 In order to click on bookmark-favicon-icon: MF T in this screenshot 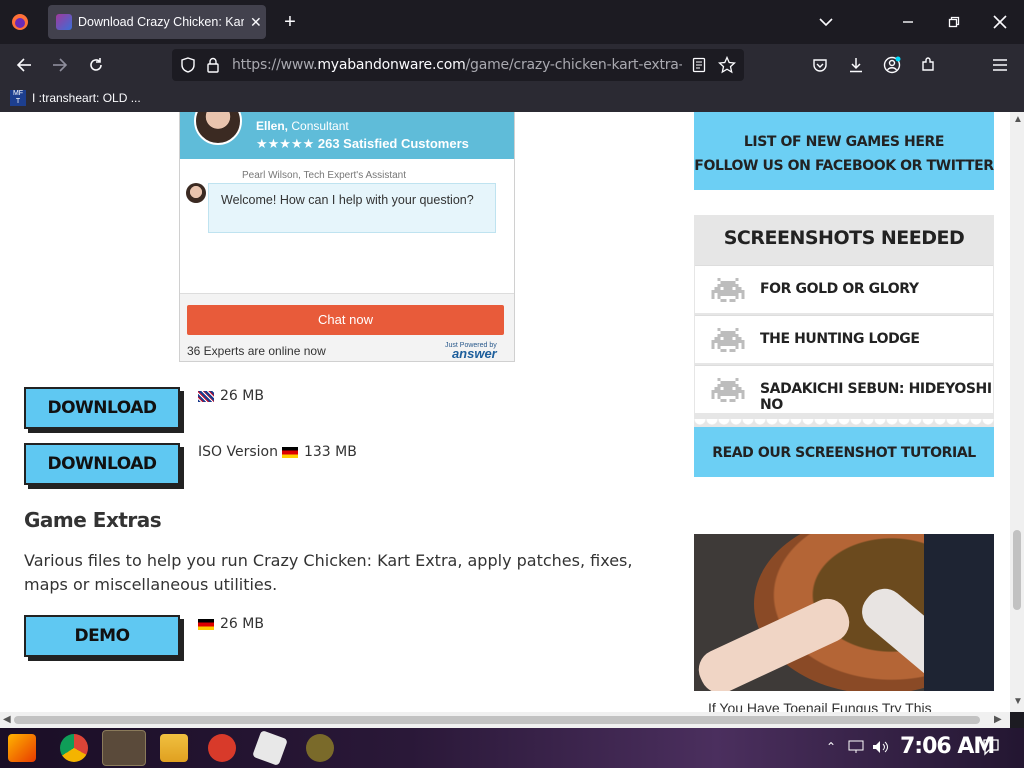, I will do `click(18, 98)`.